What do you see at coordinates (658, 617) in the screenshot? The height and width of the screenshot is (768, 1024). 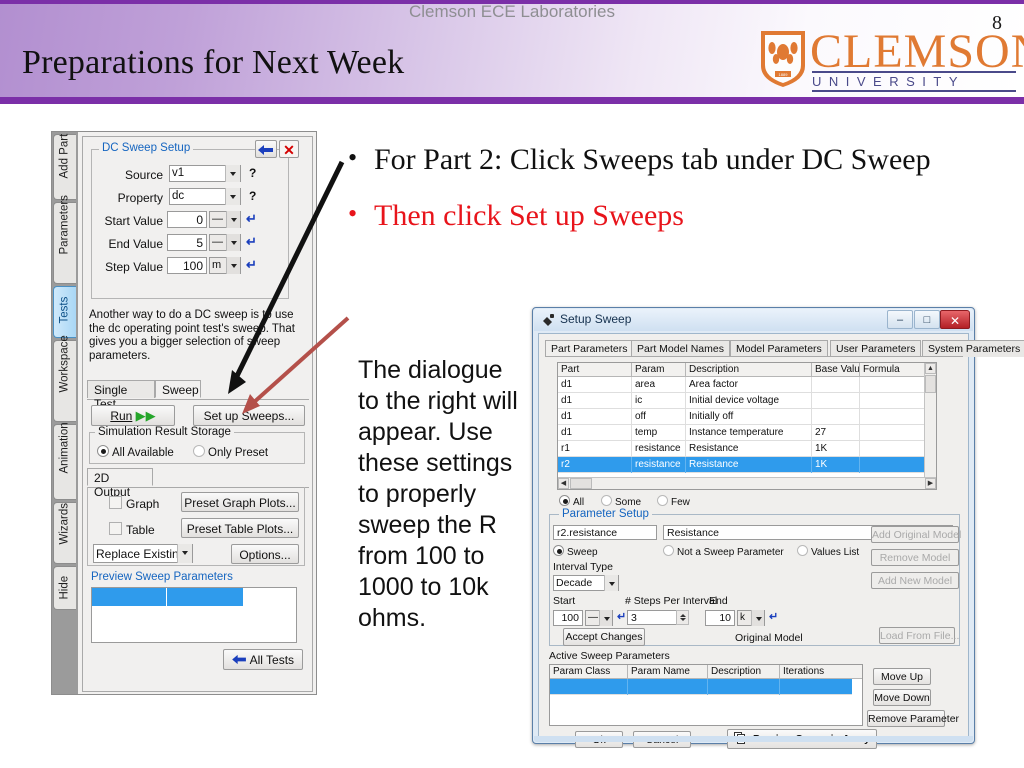 I see `steps-per-interval-input: 3` at bounding box center [658, 617].